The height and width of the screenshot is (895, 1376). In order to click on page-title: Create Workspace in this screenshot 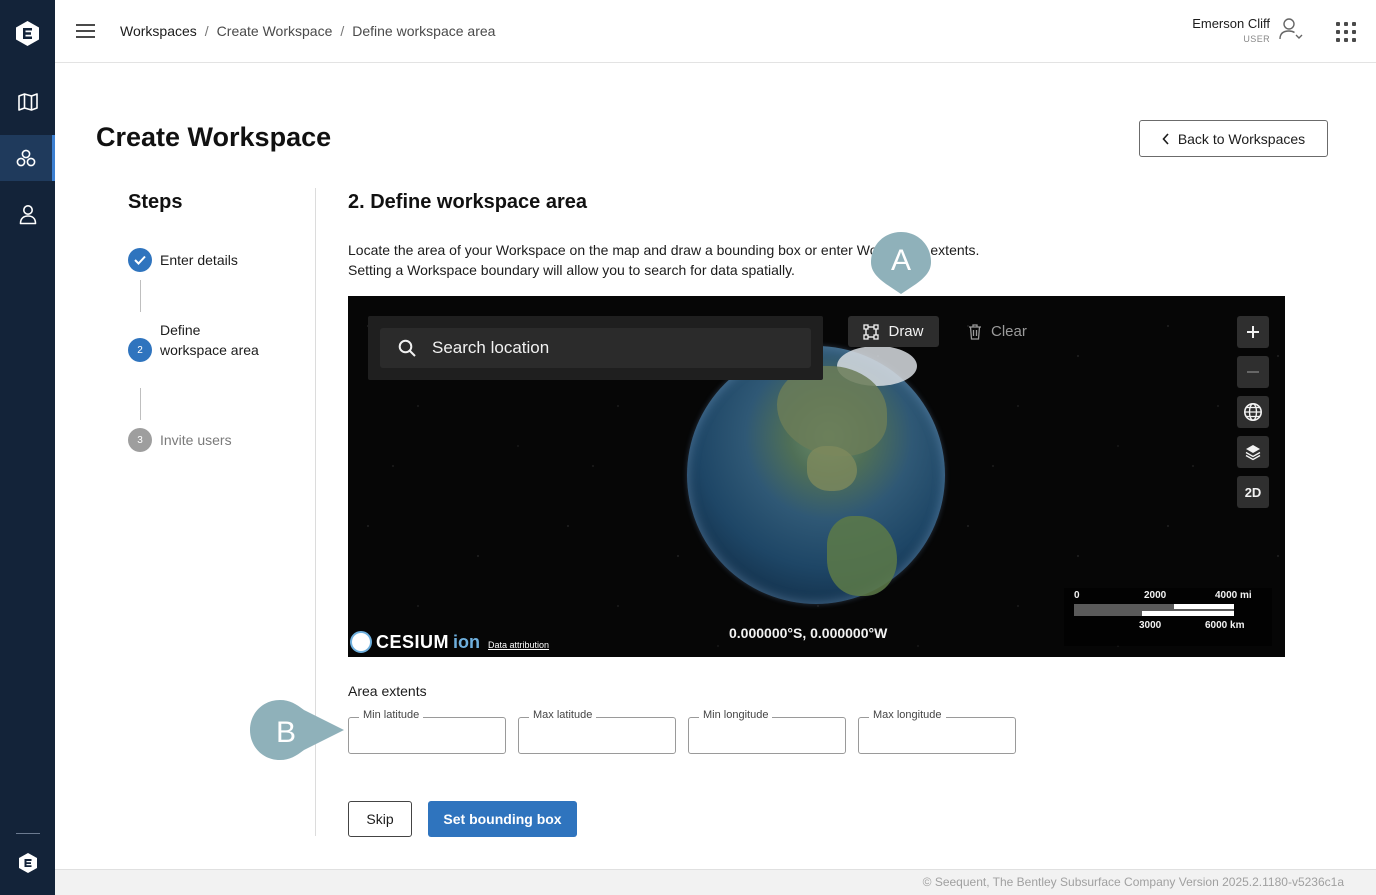, I will do `click(214, 137)`.